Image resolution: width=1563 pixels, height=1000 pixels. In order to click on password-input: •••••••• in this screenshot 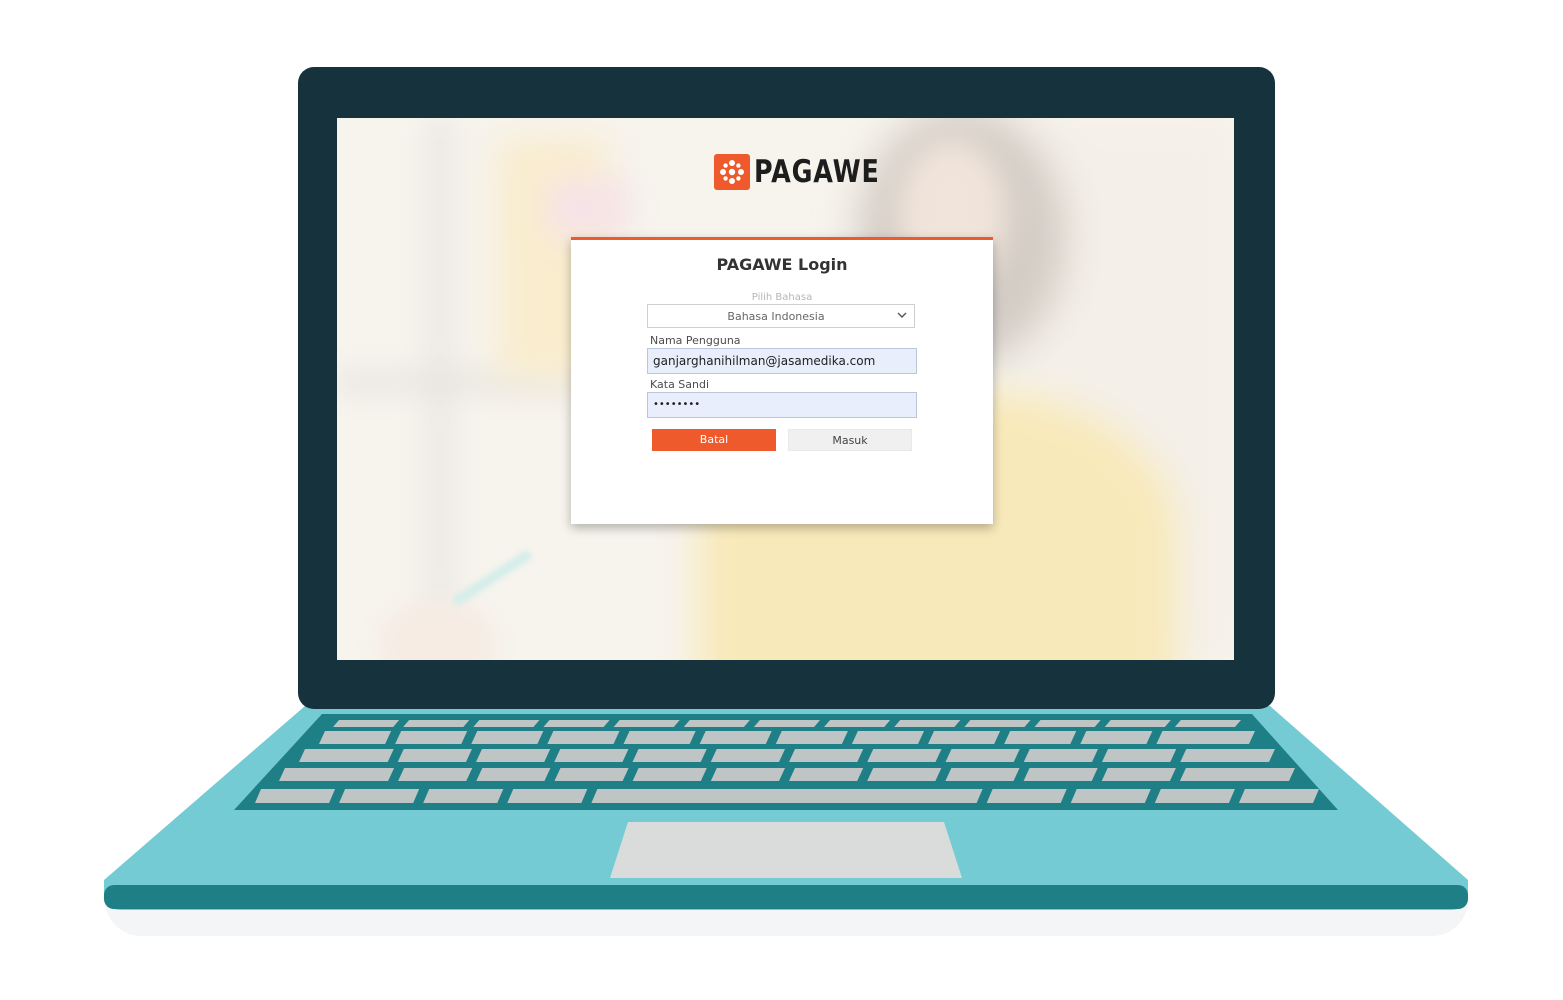, I will do `click(782, 405)`.